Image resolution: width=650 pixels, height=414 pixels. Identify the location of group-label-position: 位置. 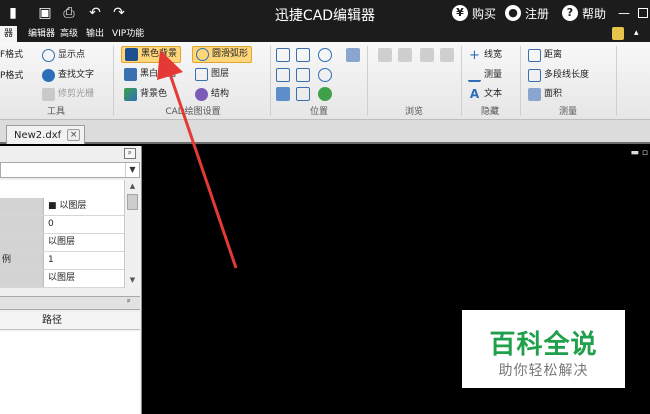
(318, 112).